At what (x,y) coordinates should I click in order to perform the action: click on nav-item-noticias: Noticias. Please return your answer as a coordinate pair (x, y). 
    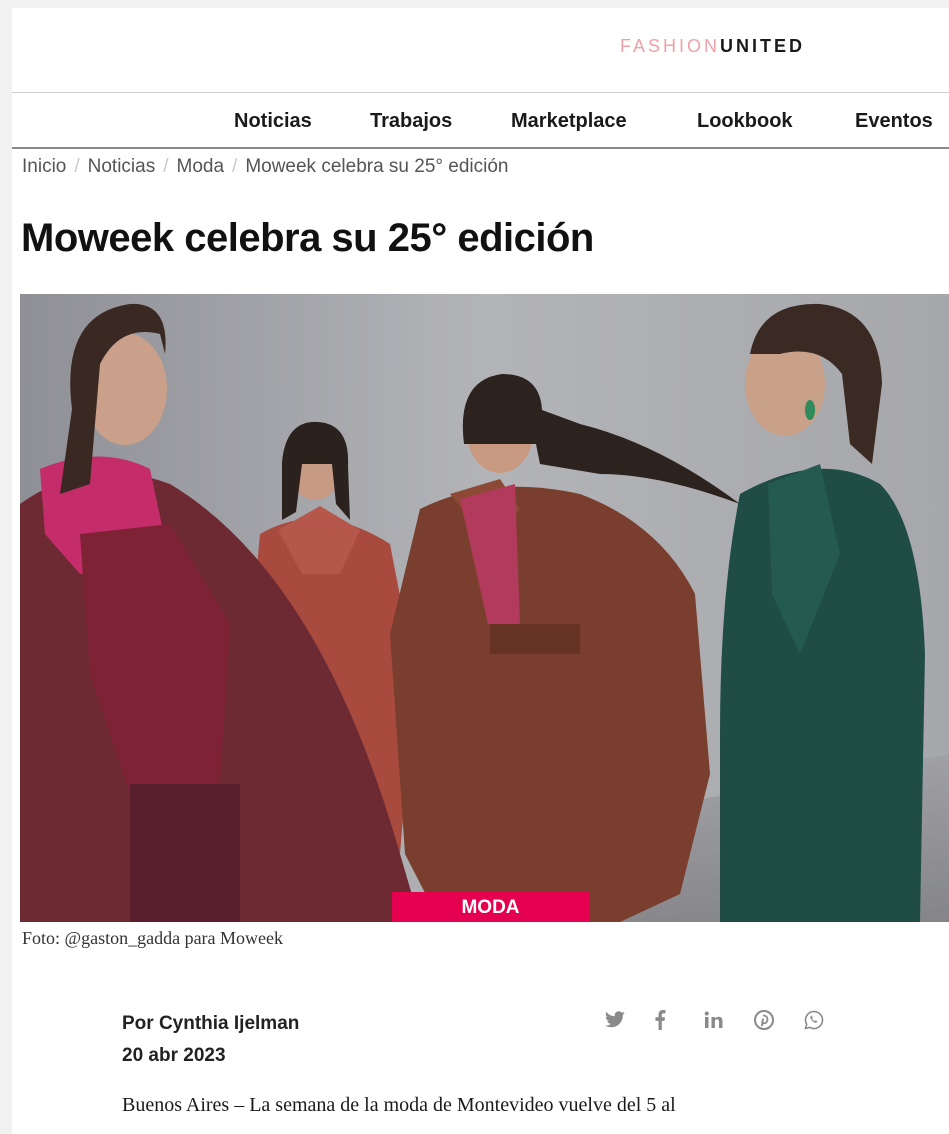
    Looking at the image, I should click on (273, 121).